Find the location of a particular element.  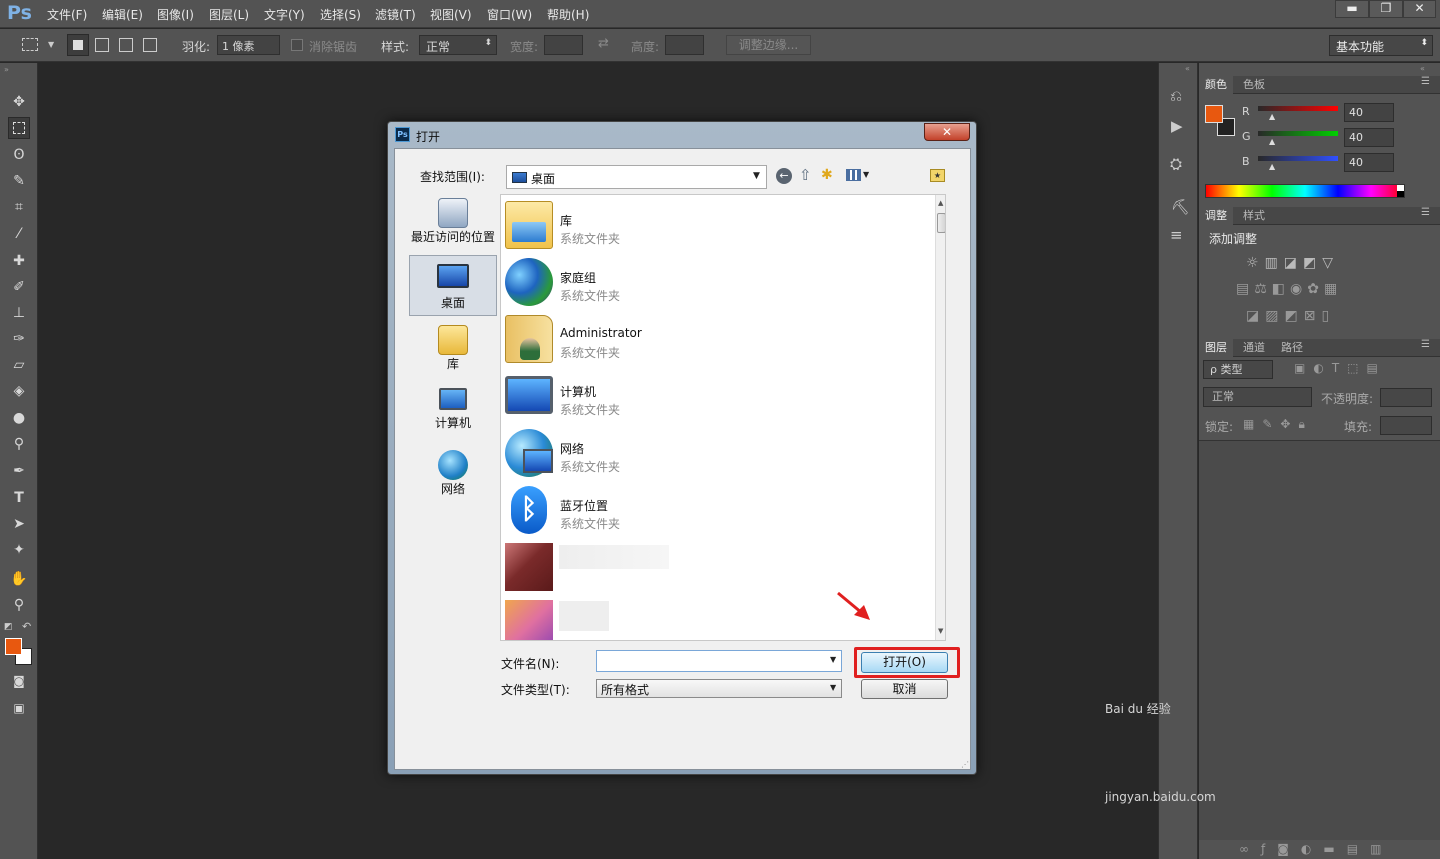

swap-icon: ⇄ is located at coordinates (603, 43).